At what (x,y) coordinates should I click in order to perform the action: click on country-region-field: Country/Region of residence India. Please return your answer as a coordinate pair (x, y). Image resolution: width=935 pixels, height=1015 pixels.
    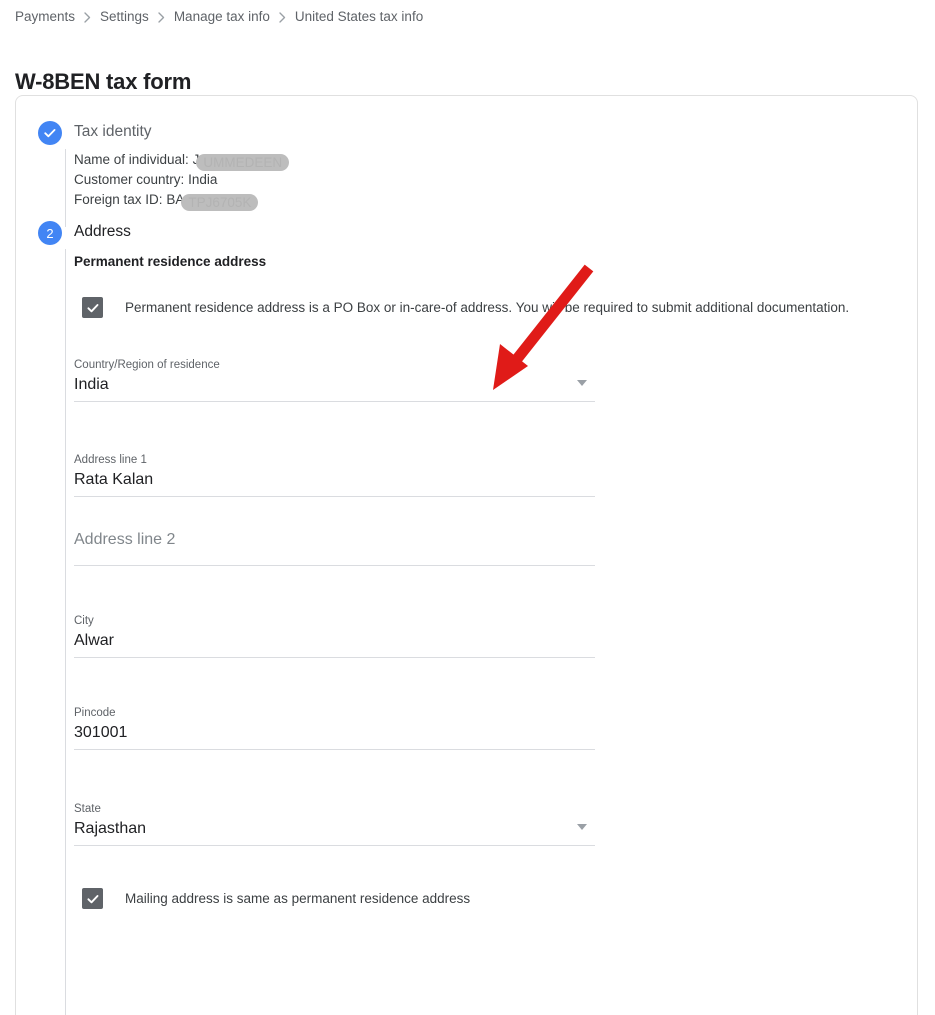
    Looking at the image, I should click on (334, 380).